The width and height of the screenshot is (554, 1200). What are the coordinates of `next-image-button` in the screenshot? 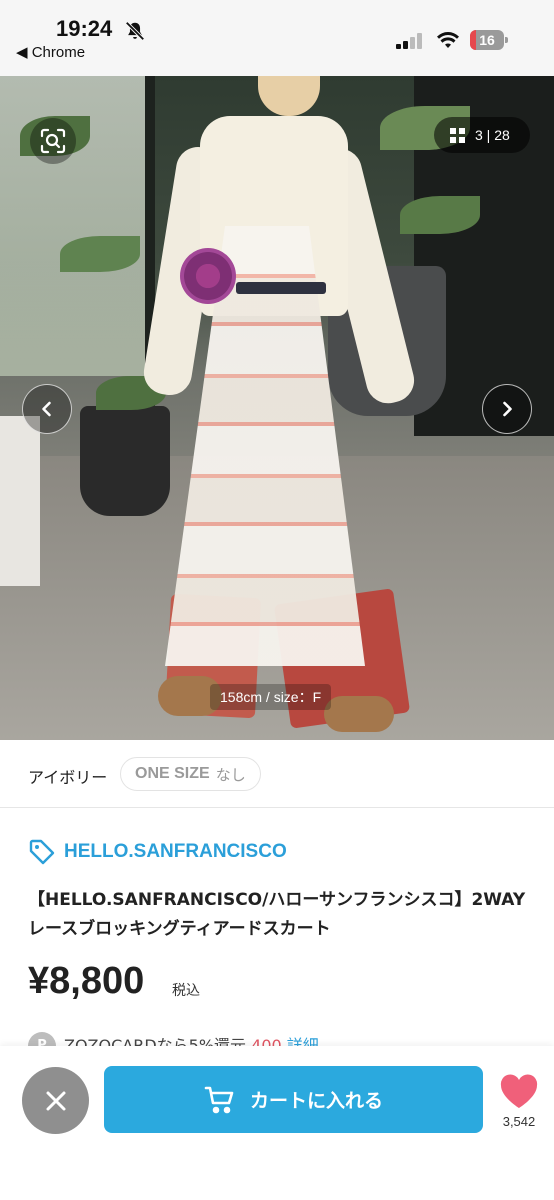 It's located at (507, 409).